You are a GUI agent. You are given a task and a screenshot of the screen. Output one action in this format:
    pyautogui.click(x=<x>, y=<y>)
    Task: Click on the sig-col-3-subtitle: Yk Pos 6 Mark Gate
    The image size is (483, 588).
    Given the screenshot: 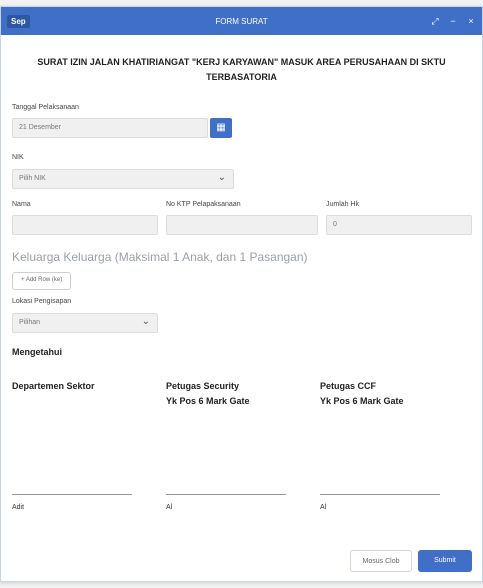 What is the action you would take?
    pyautogui.click(x=362, y=401)
    